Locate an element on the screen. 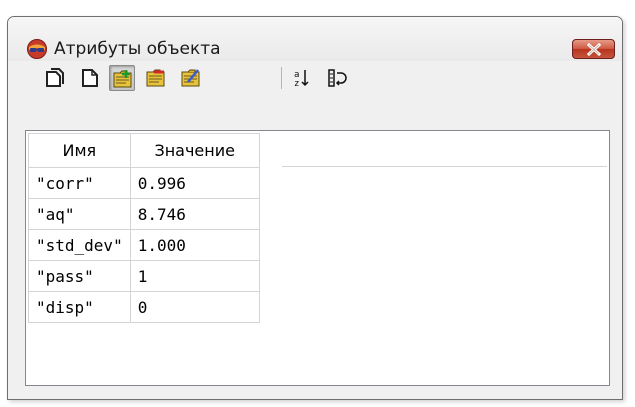  list-refresh-icon is located at coordinates (337, 78).